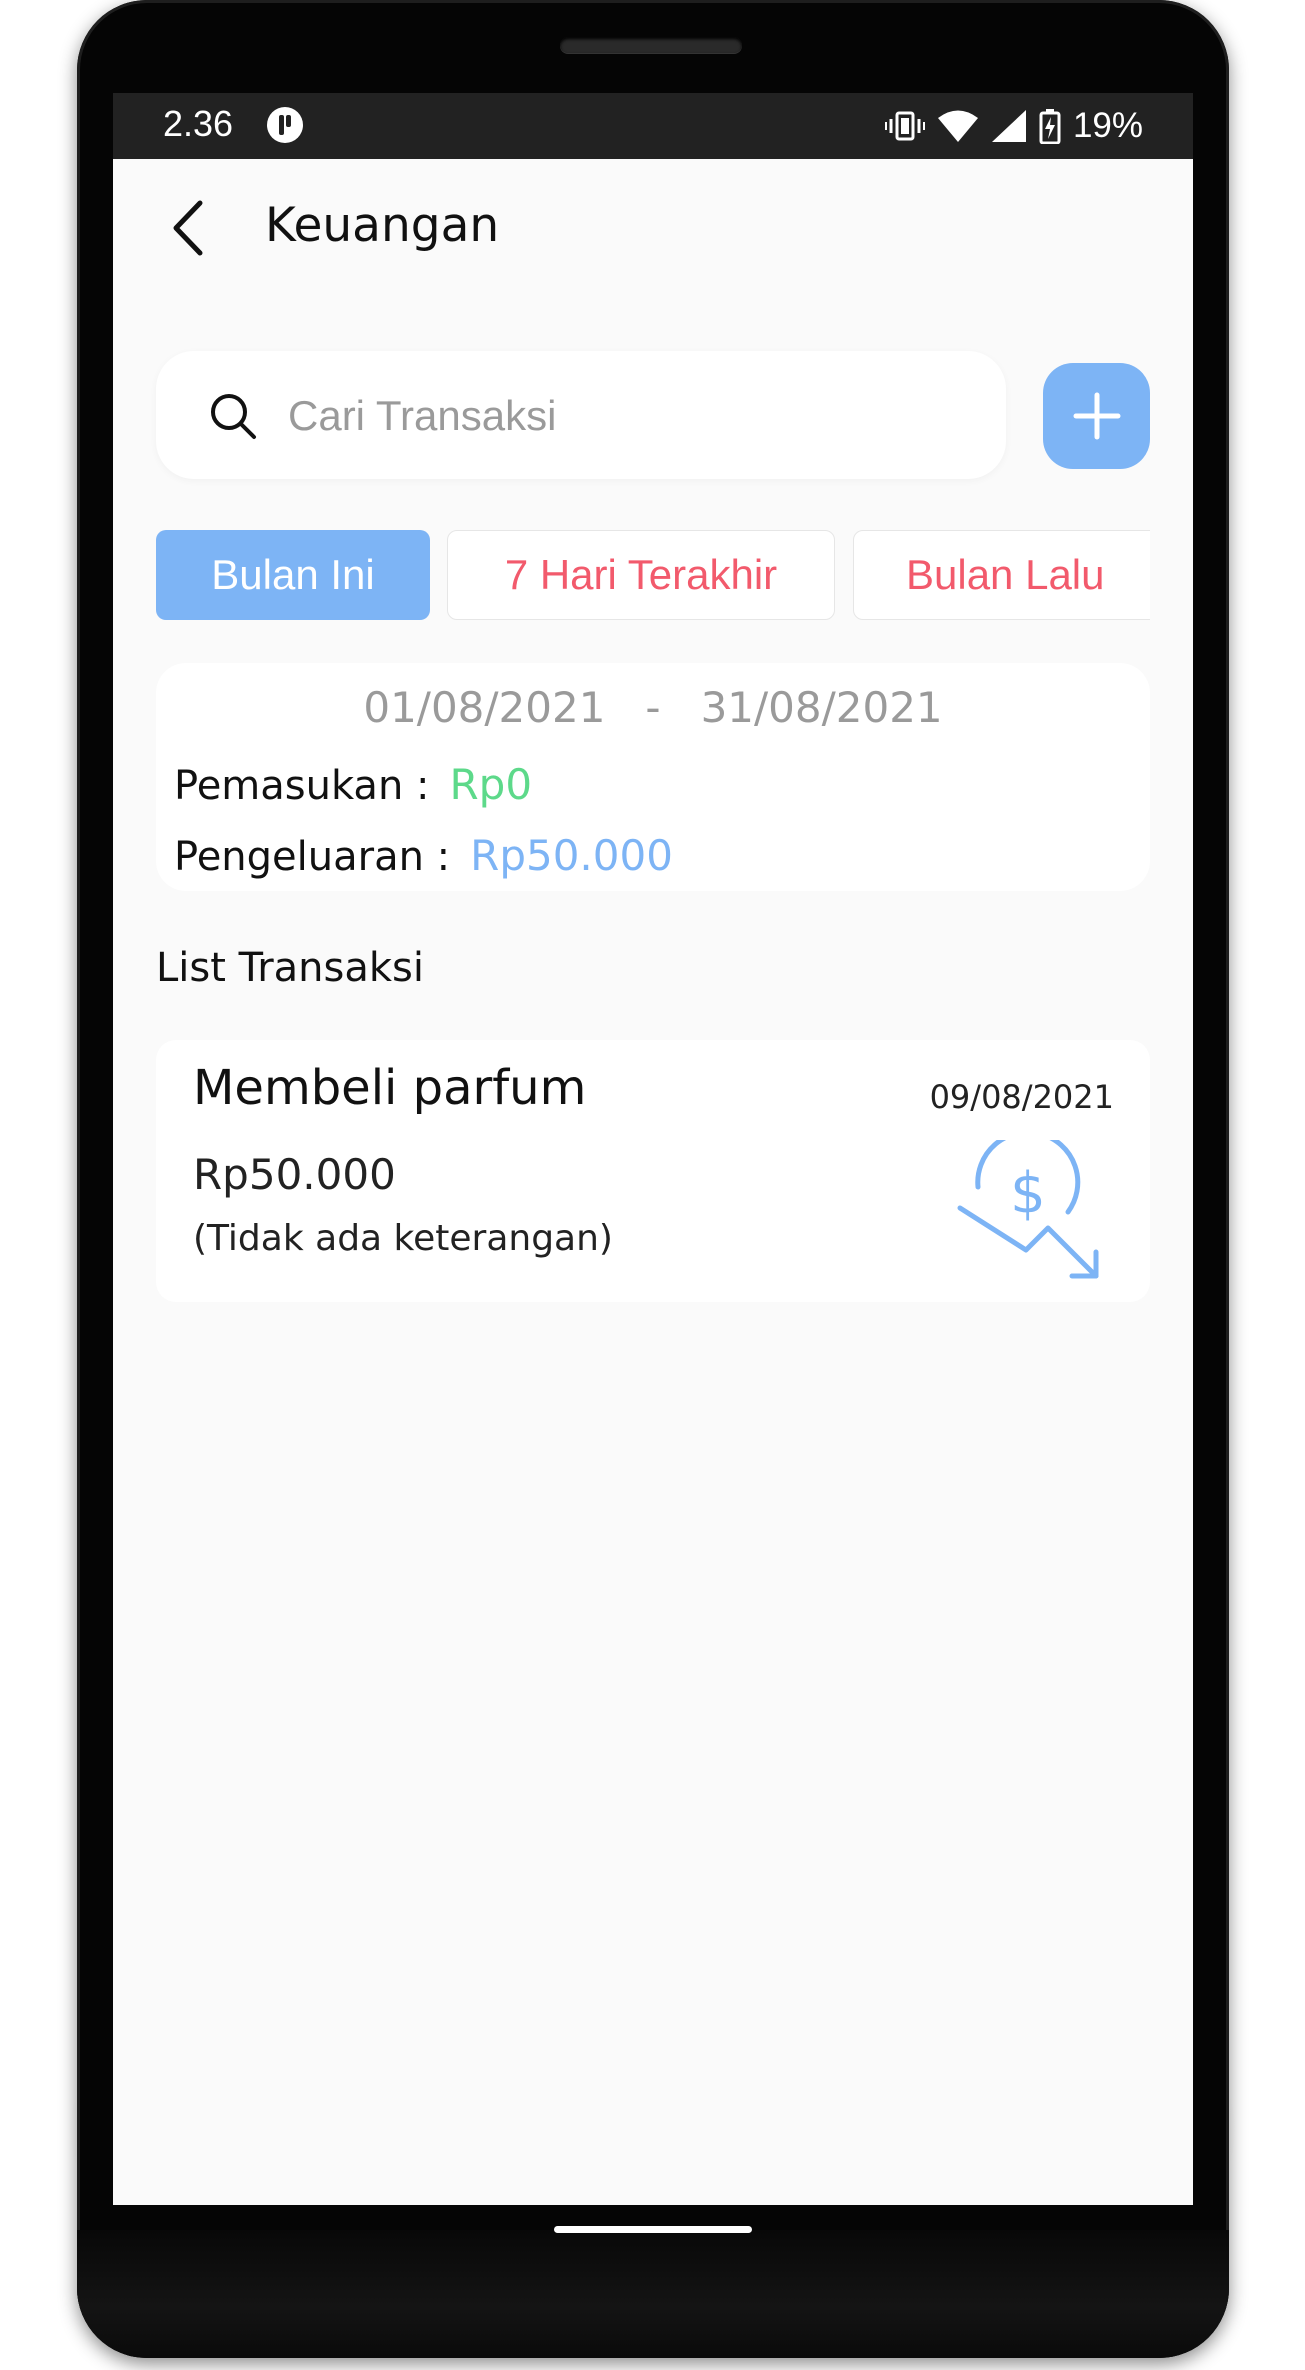 This screenshot has height=2370, width=1305. I want to click on tab-last-month: Bulan Lalu, so click(1001, 575).